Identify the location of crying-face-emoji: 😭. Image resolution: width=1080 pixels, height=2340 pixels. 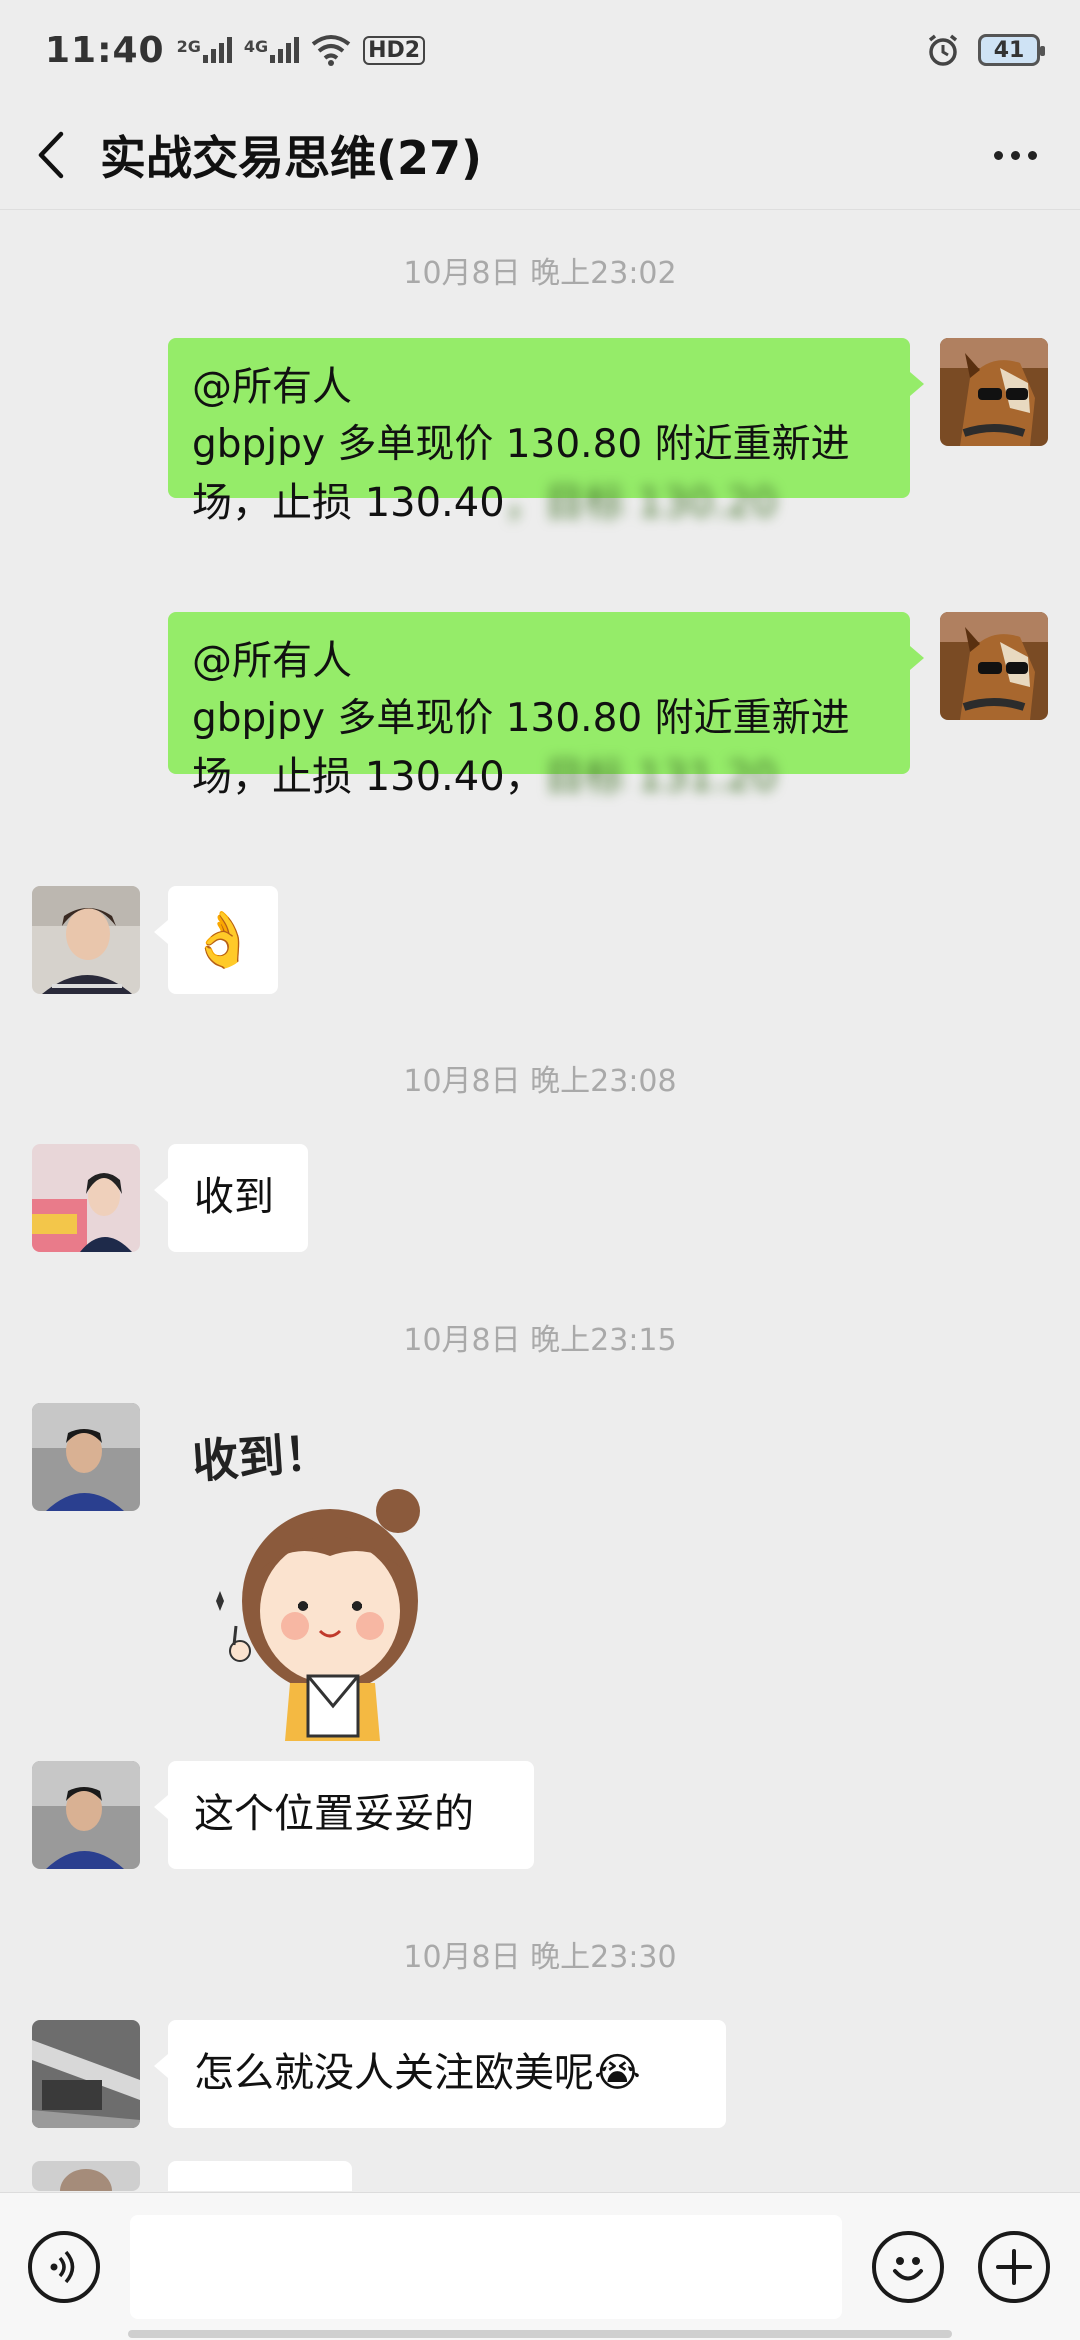
(617, 2073).